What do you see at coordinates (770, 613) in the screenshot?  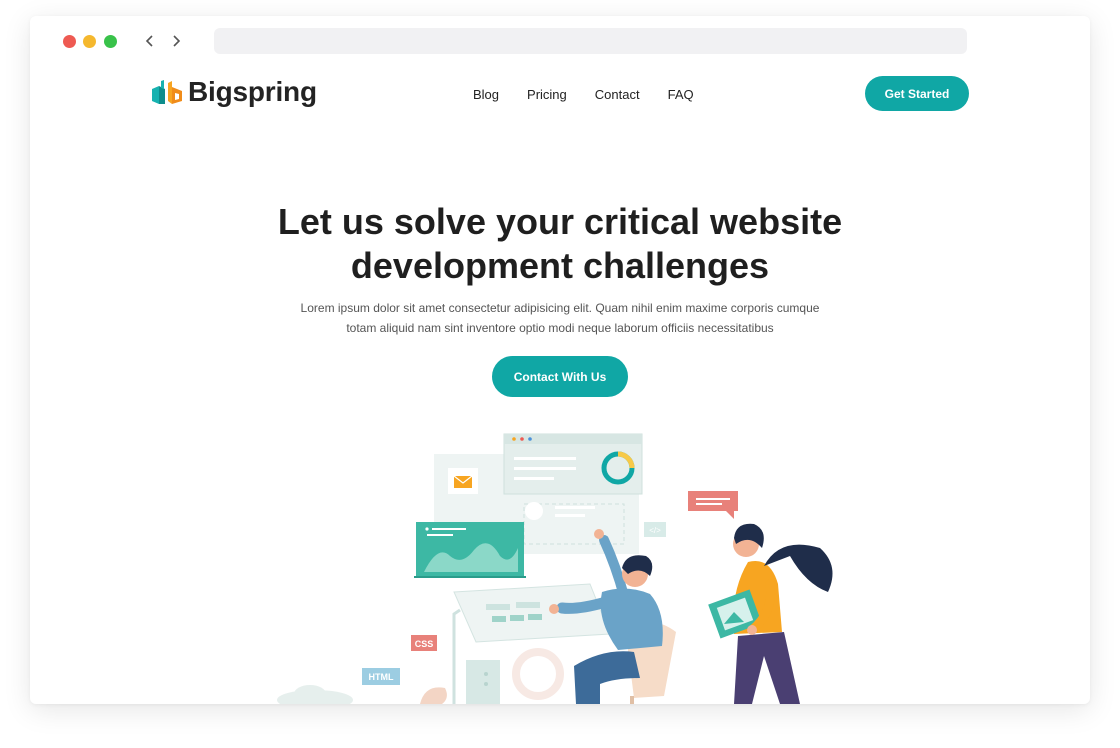 I see `woman-figure` at bounding box center [770, 613].